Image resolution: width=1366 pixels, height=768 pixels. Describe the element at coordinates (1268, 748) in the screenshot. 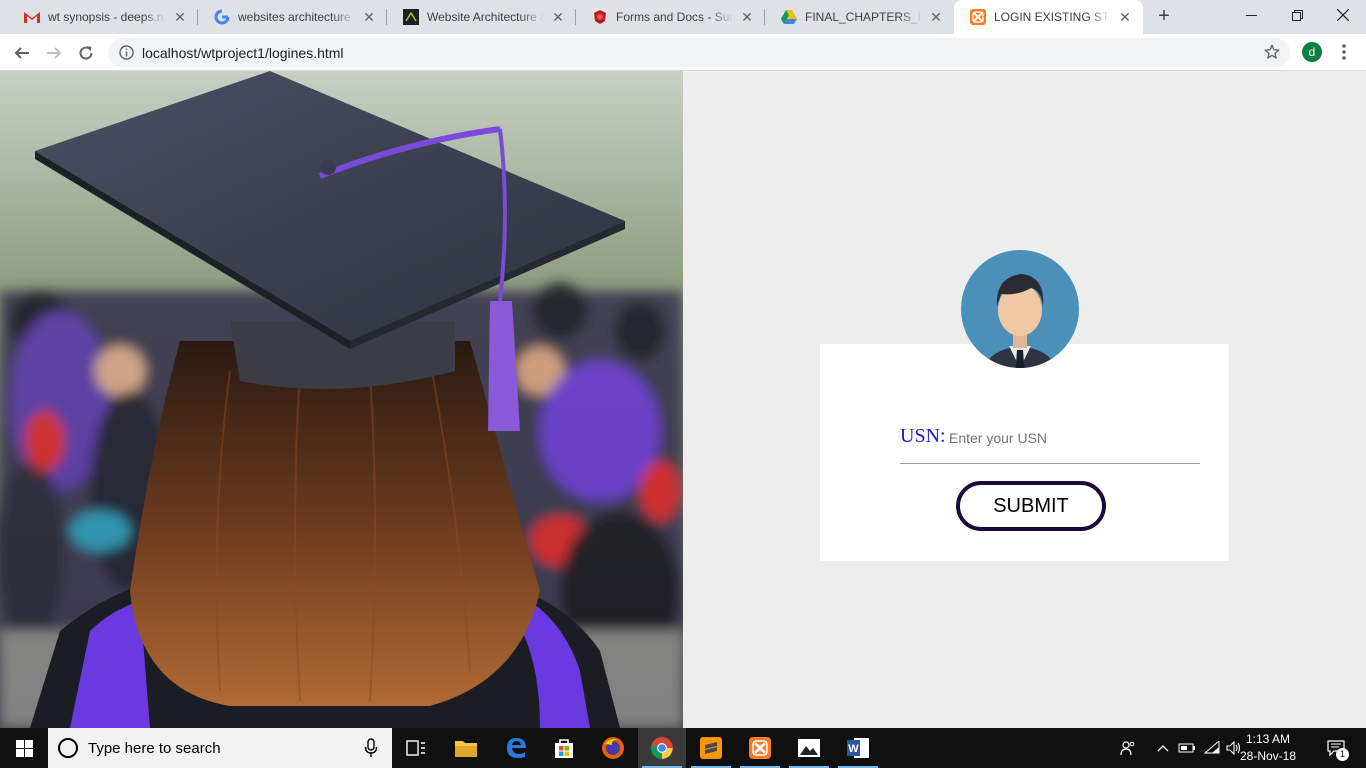

I see `system-clock: 1:13 AM 28-Nov-18` at that location.